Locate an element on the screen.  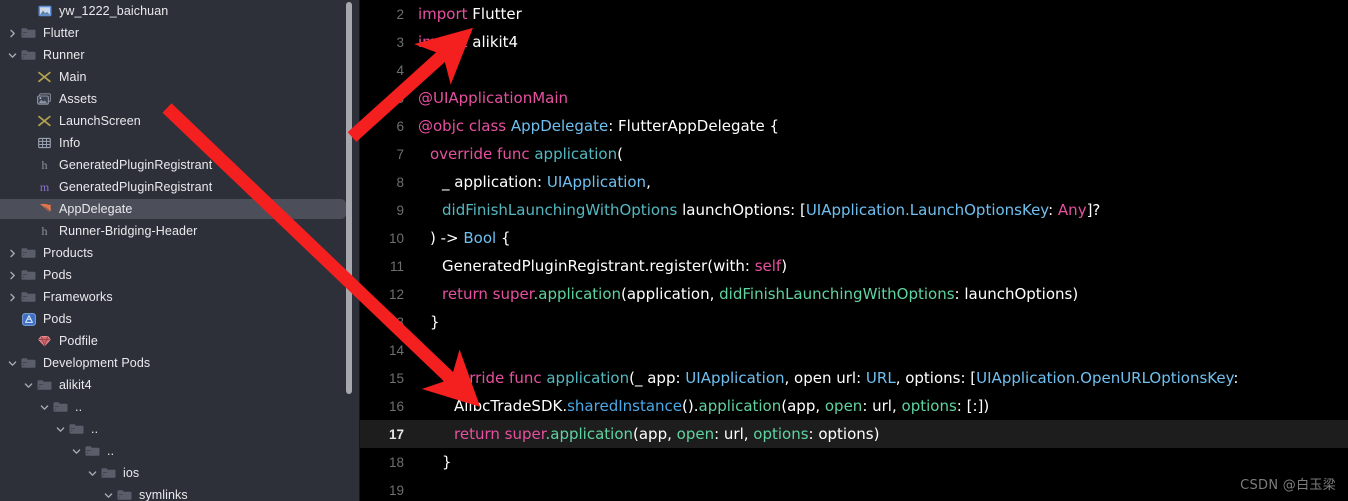
code-token: Any is located at coordinates (1072, 210).